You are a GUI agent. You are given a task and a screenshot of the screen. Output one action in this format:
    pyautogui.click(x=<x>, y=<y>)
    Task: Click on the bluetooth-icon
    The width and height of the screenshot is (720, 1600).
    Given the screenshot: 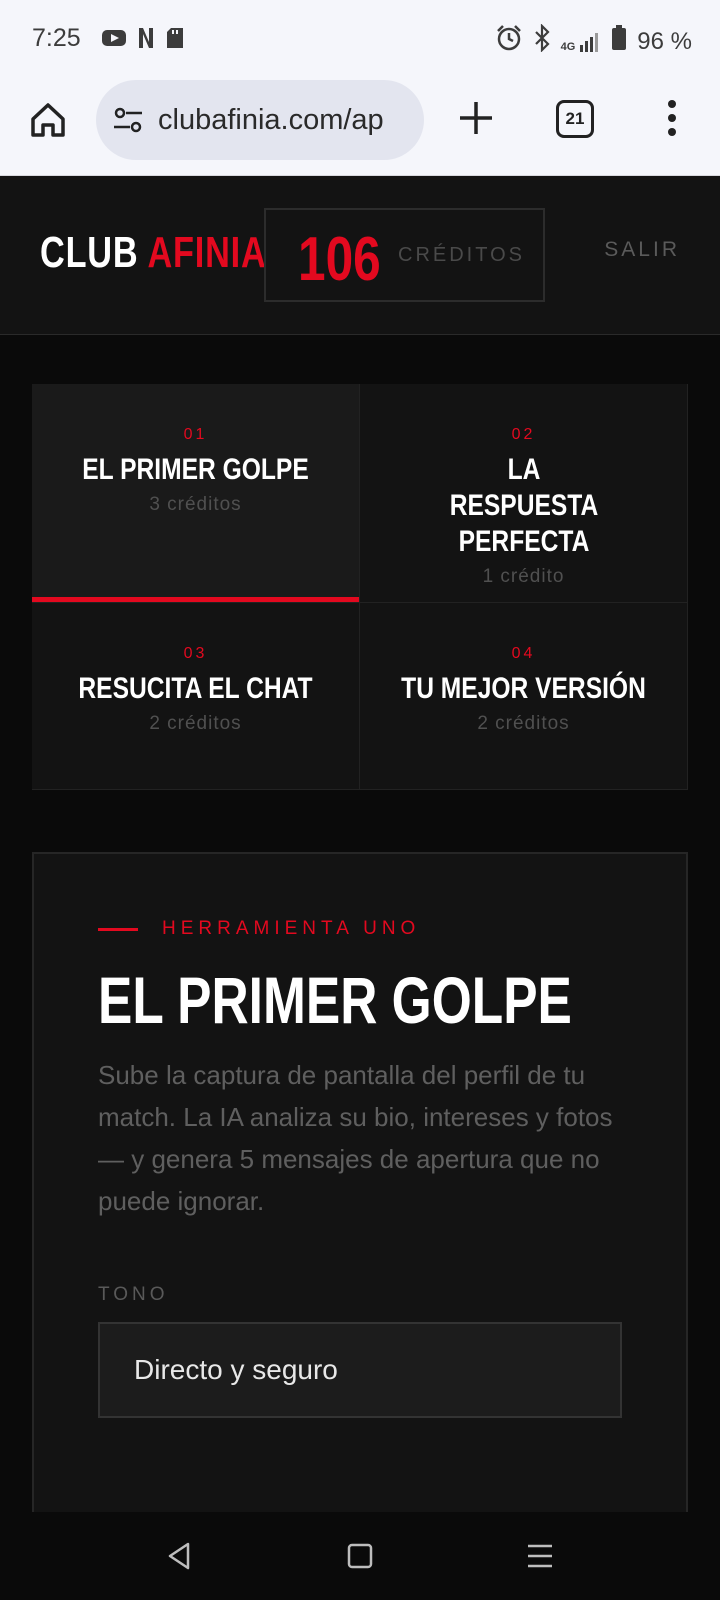 What is the action you would take?
    pyautogui.click(x=542, y=41)
    